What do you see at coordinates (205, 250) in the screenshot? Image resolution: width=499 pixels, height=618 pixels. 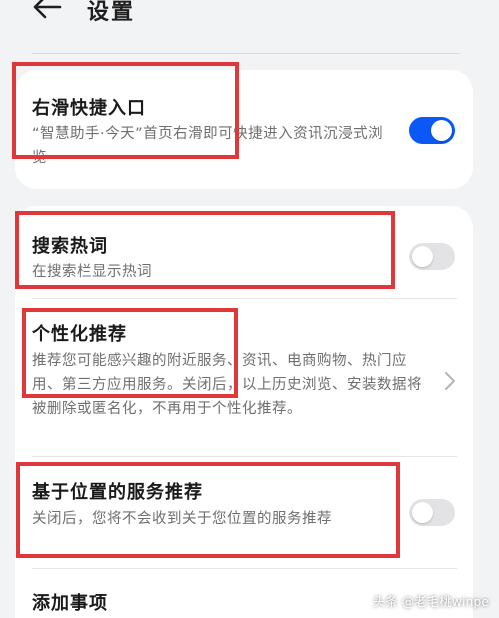 I see `highlight-box-hot-search` at bounding box center [205, 250].